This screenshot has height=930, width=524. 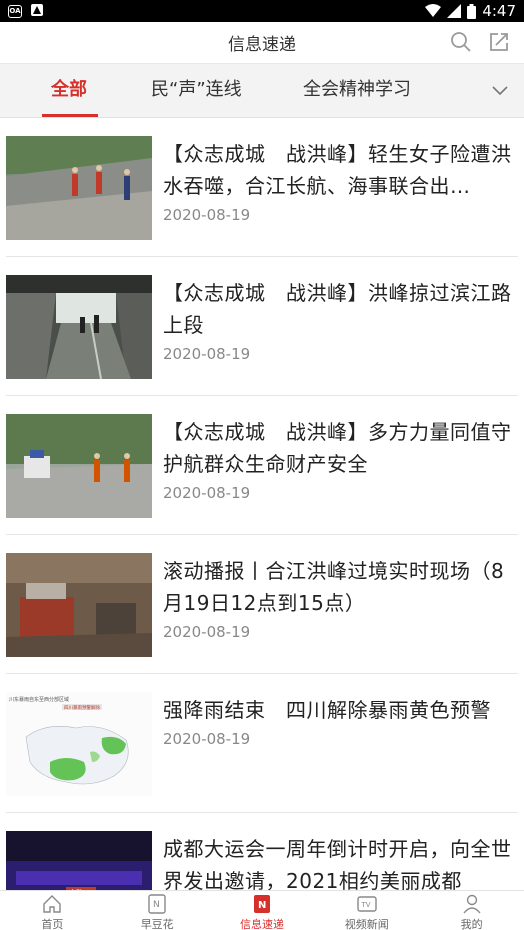 I want to click on home-icon, so click(x=52, y=904).